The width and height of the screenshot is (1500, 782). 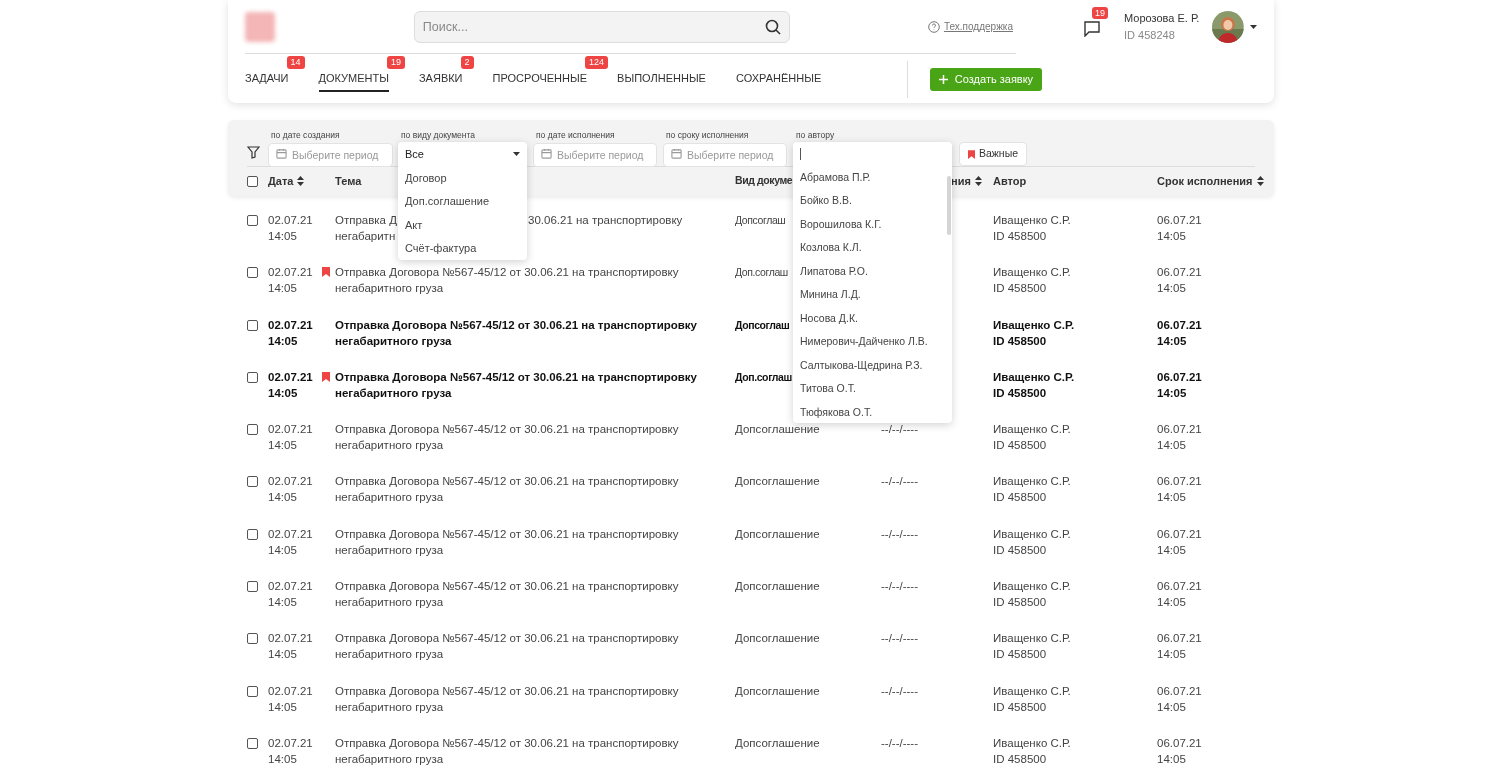 What do you see at coordinates (872, 366) in the screenshot?
I see `dropdown-option: Салтыкова-Щедрина Р.З.` at bounding box center [872, 366].